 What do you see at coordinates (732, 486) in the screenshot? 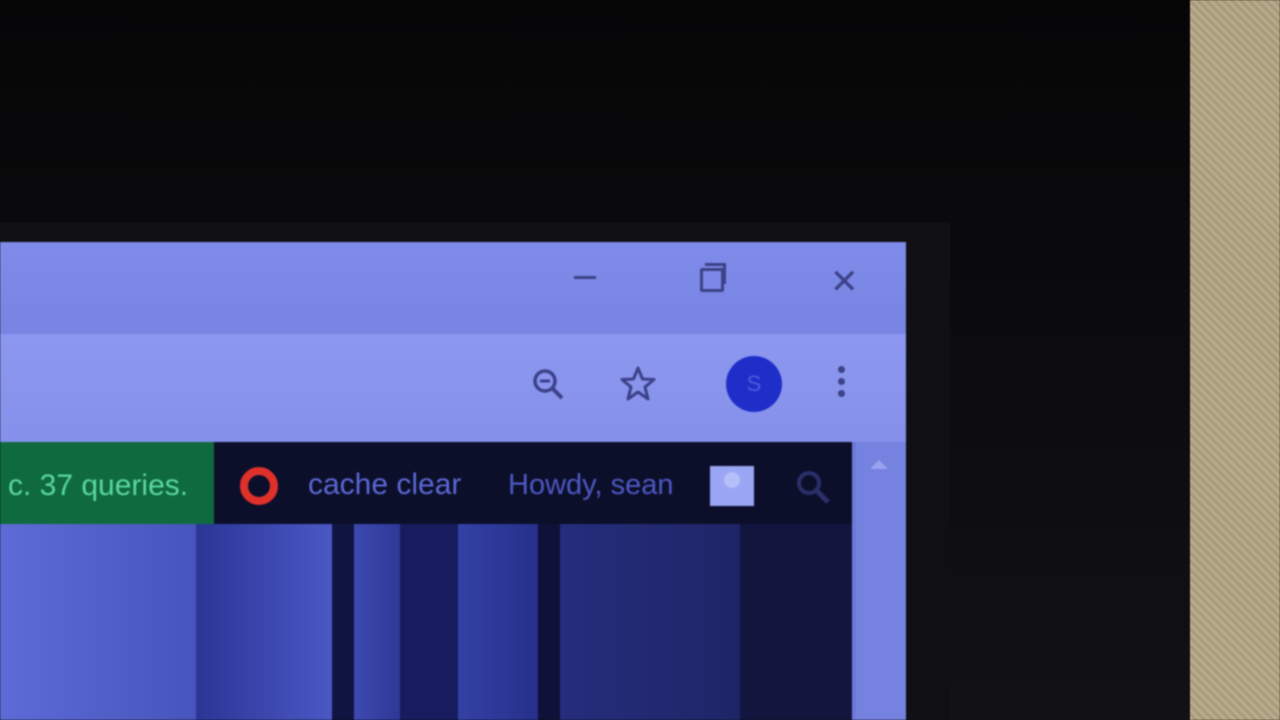
I see `user-avatar` at bounding box center [732, 486].